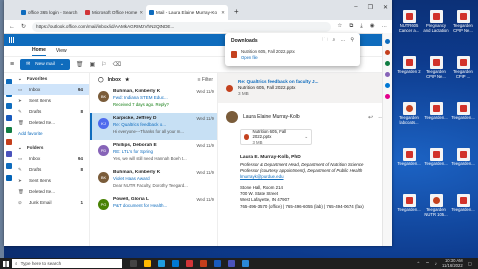 Image resolution: width=478 pixels, height=269 pixels. Describe the element at coordinates (387, 63) in the screenshot. I see `tools-icon` at that location.